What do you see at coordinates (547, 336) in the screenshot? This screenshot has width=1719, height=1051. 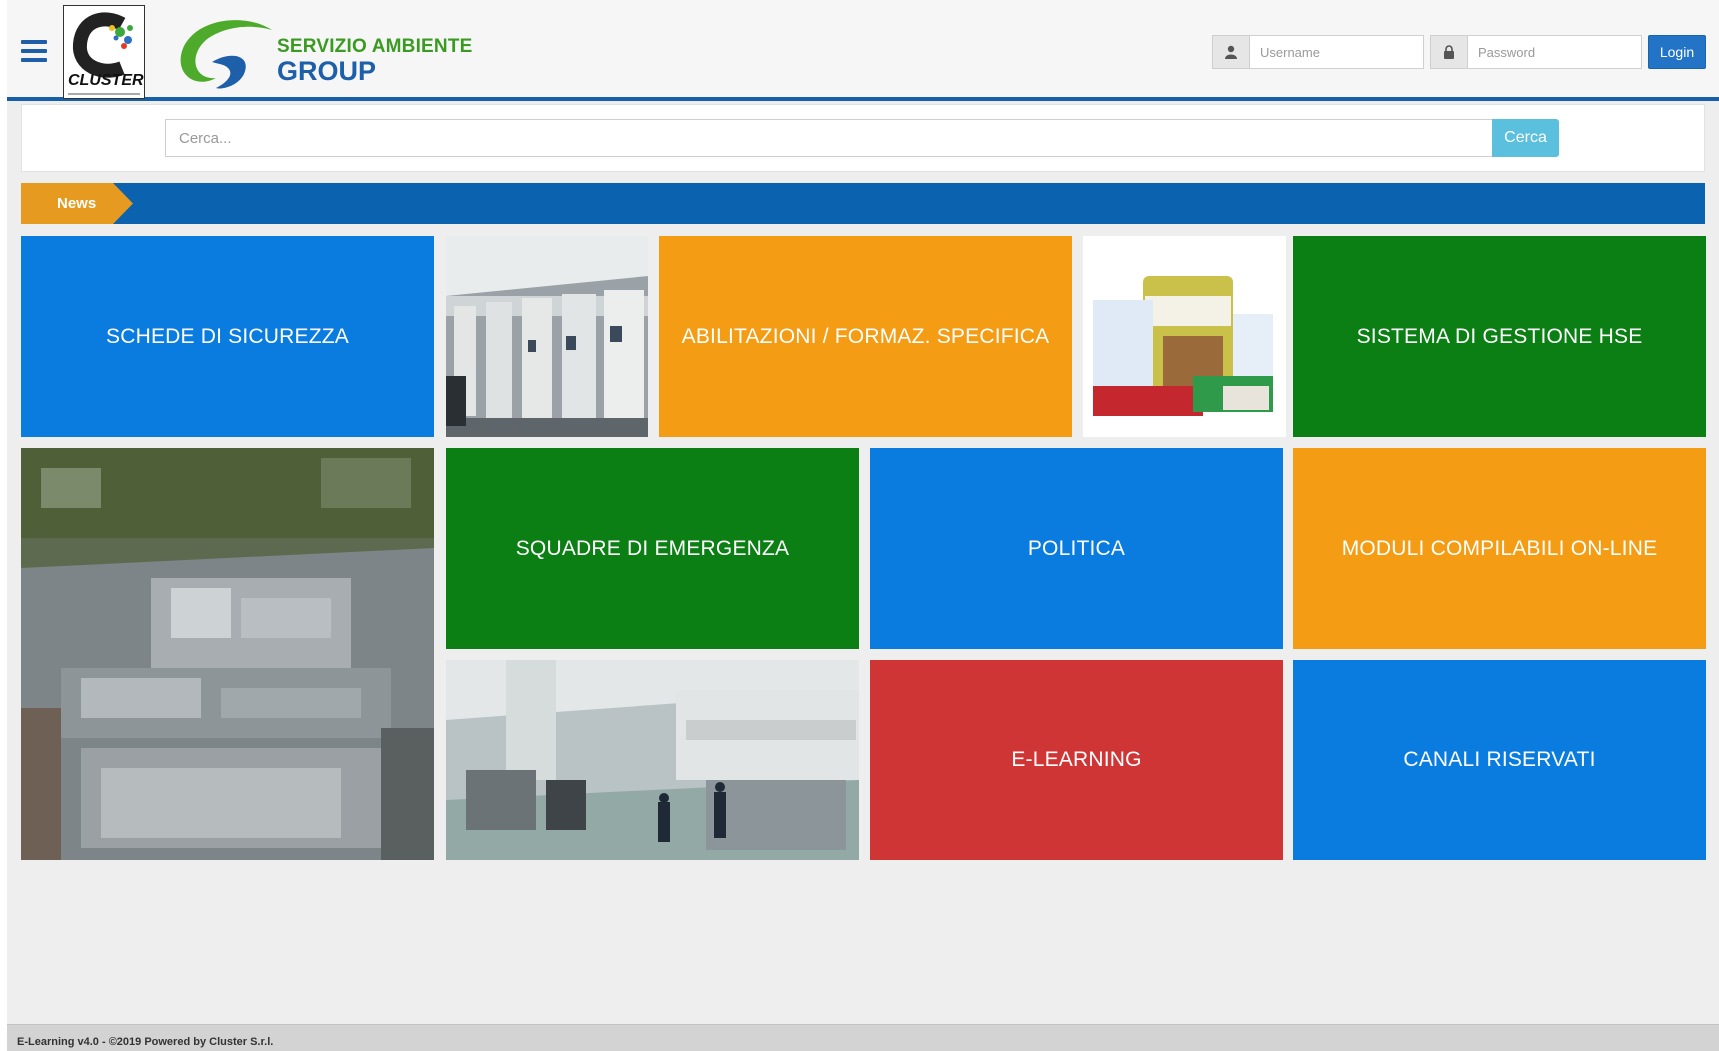 I see `factory-machines-image` at bounding box center [547, 336].